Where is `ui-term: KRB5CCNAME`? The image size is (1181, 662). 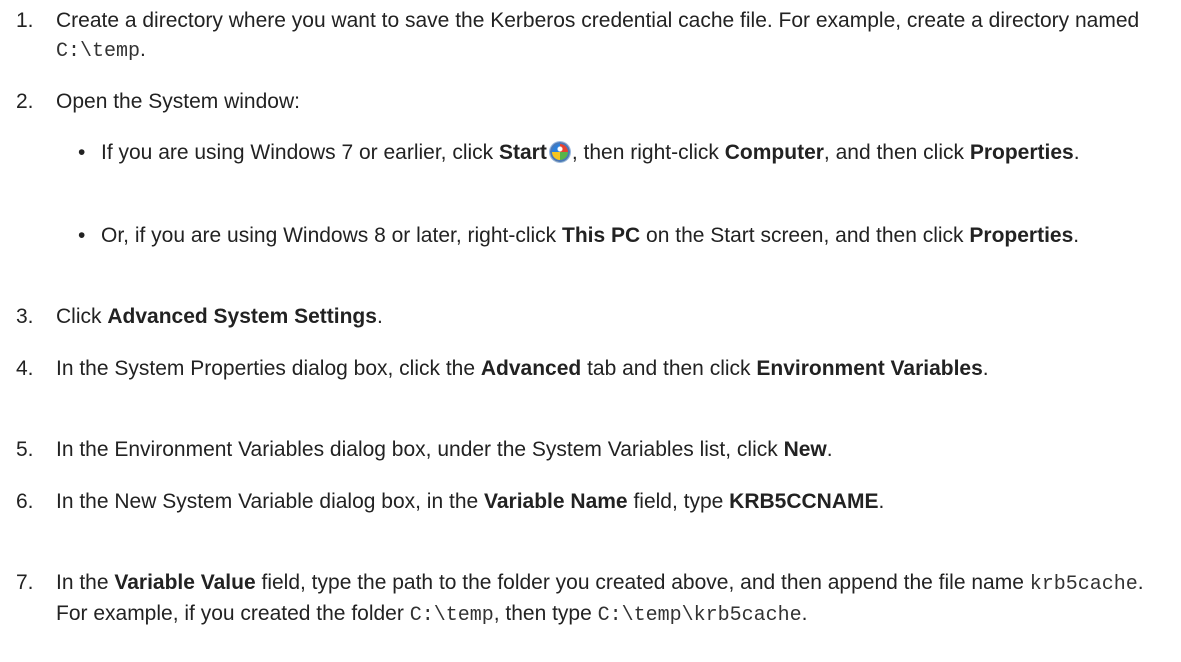
ui-term: KRB5CCNAME is located at coordinates (804, 501).